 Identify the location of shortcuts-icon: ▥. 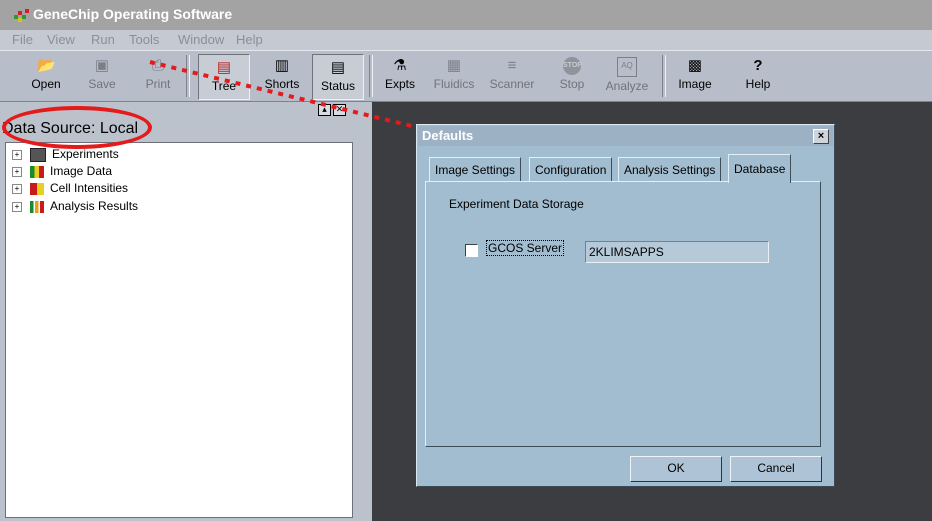
(282, 65).